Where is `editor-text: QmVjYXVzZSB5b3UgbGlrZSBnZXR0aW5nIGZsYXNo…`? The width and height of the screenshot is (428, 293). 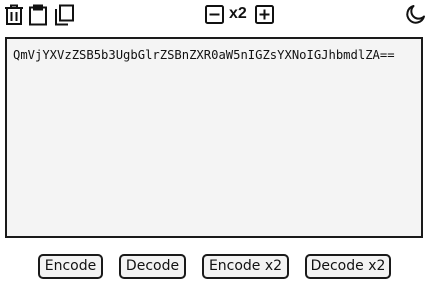
editor-text: QmVjYXVzZSB5b3UgbGlrZSBnZXR0aW5nIGZsYXNo… is located at coordinates (204, 55).